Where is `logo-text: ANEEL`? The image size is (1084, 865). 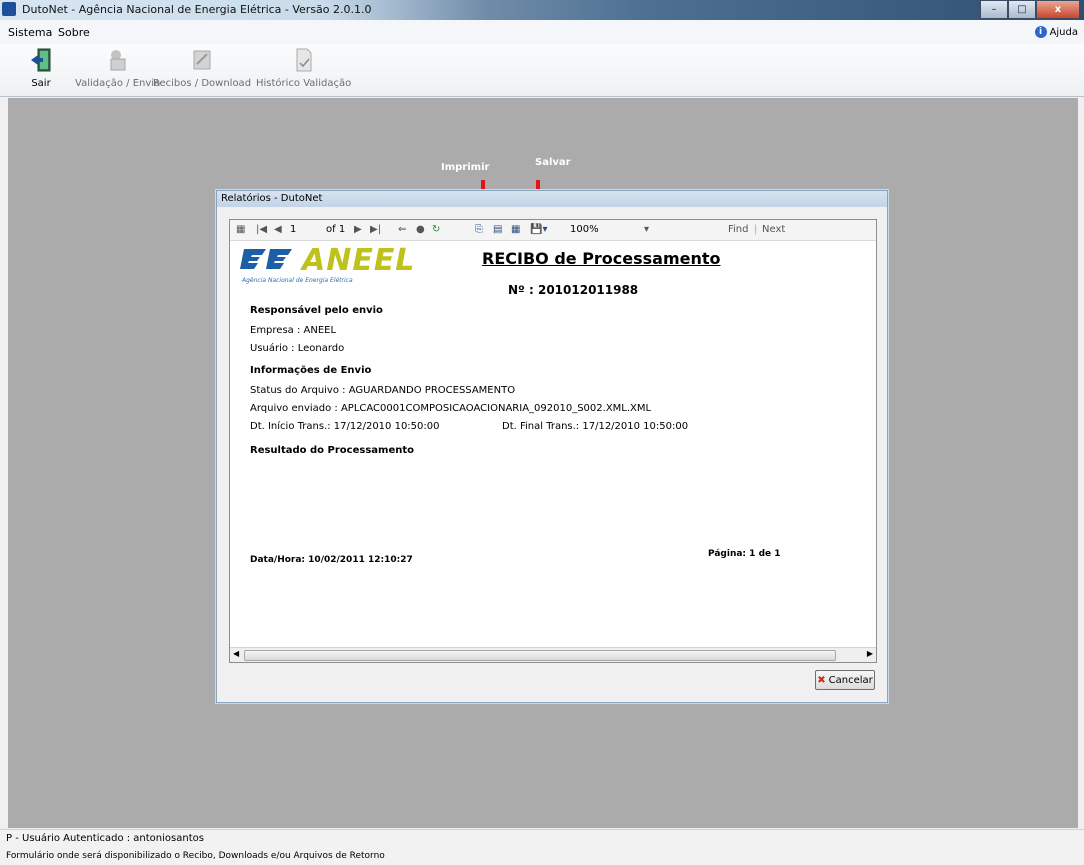 logo-text: ANEEL is located at coordinates (359, 260).